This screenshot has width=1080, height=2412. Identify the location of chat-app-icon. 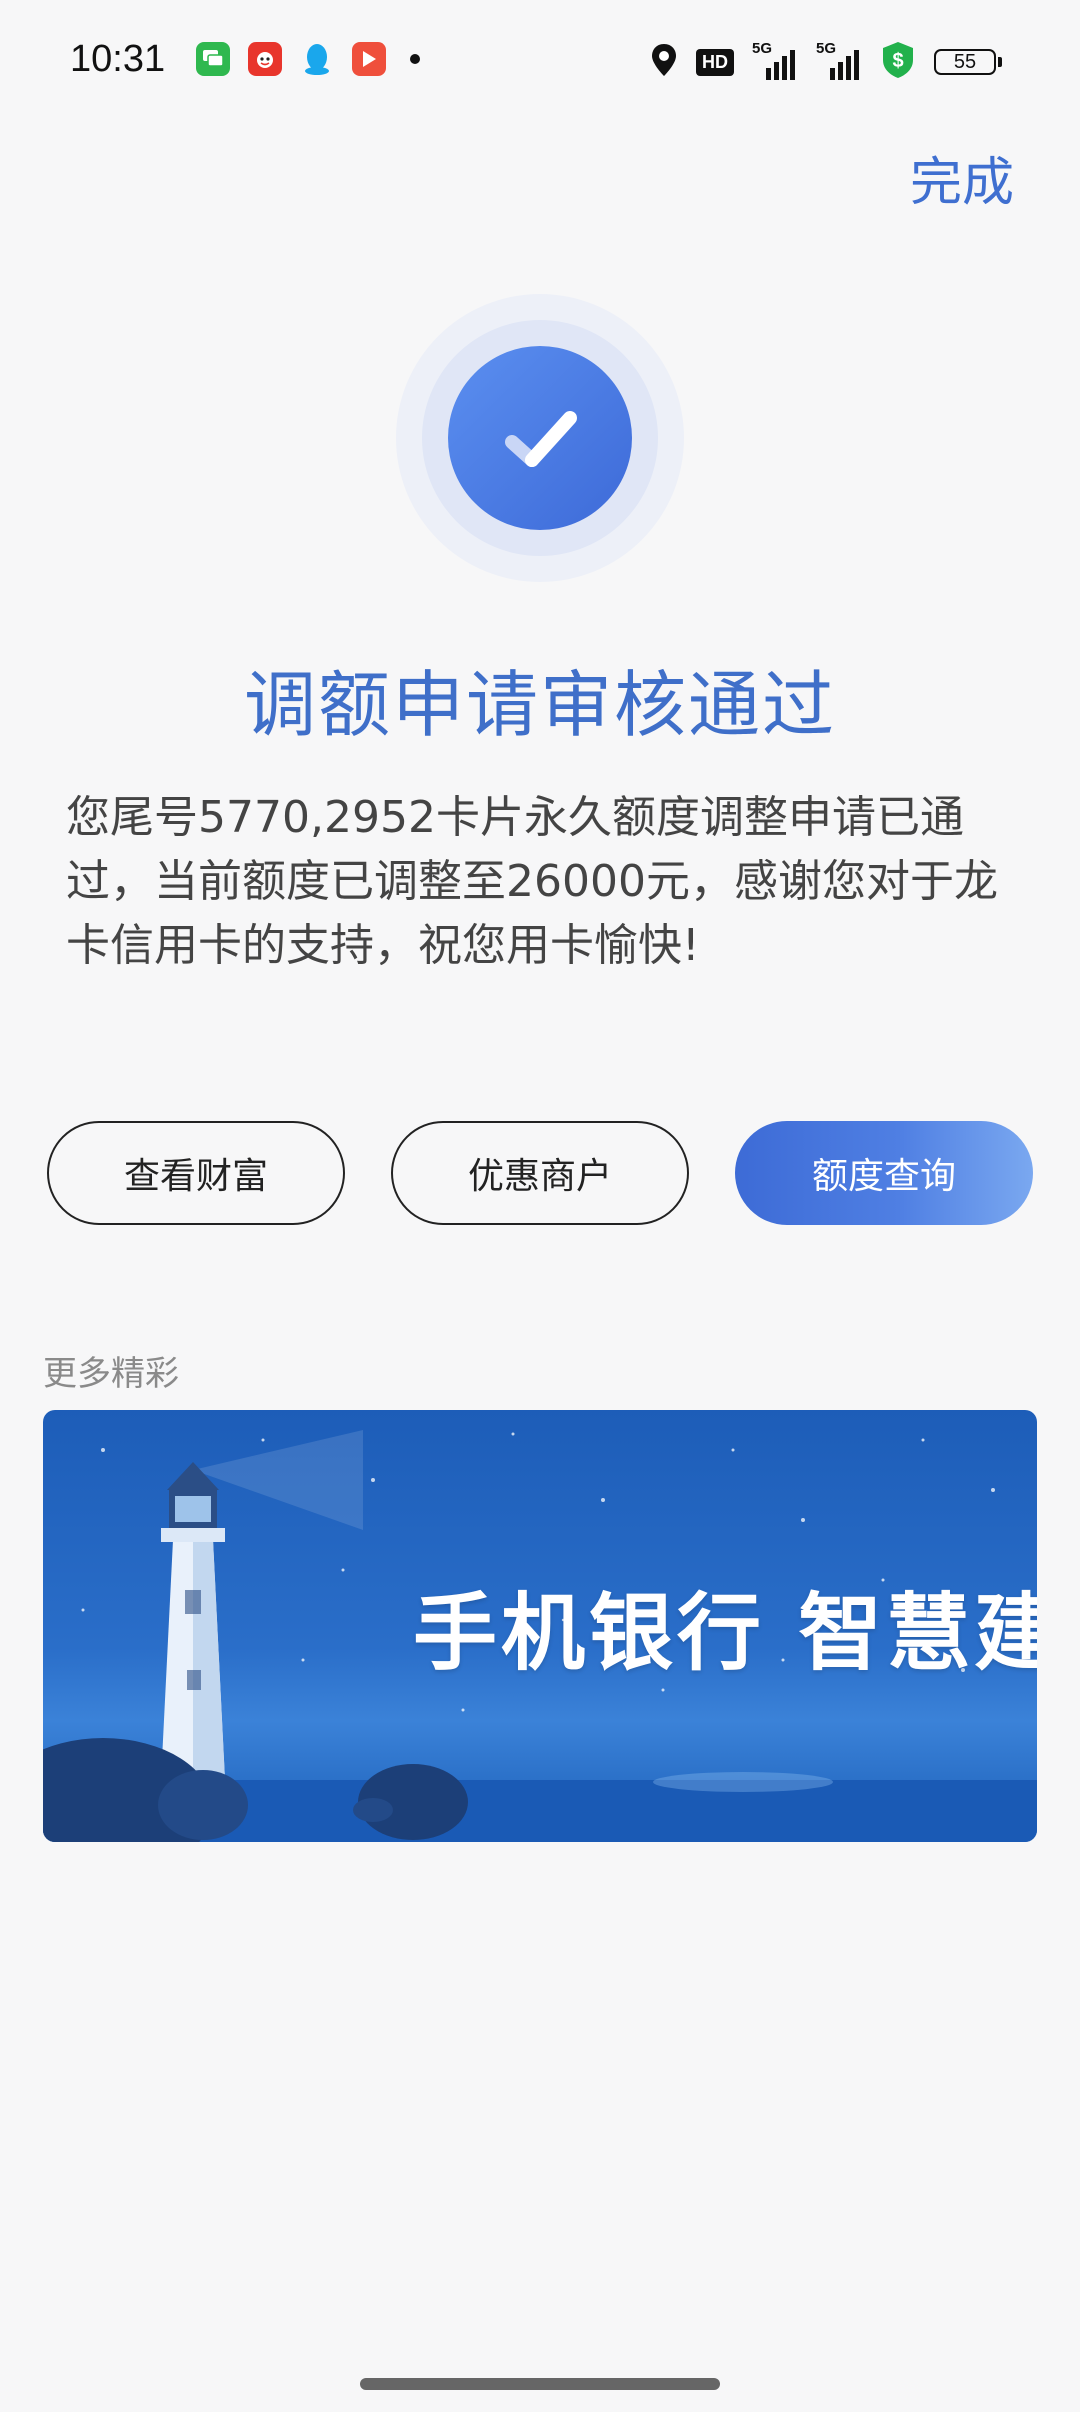
(213, 59).